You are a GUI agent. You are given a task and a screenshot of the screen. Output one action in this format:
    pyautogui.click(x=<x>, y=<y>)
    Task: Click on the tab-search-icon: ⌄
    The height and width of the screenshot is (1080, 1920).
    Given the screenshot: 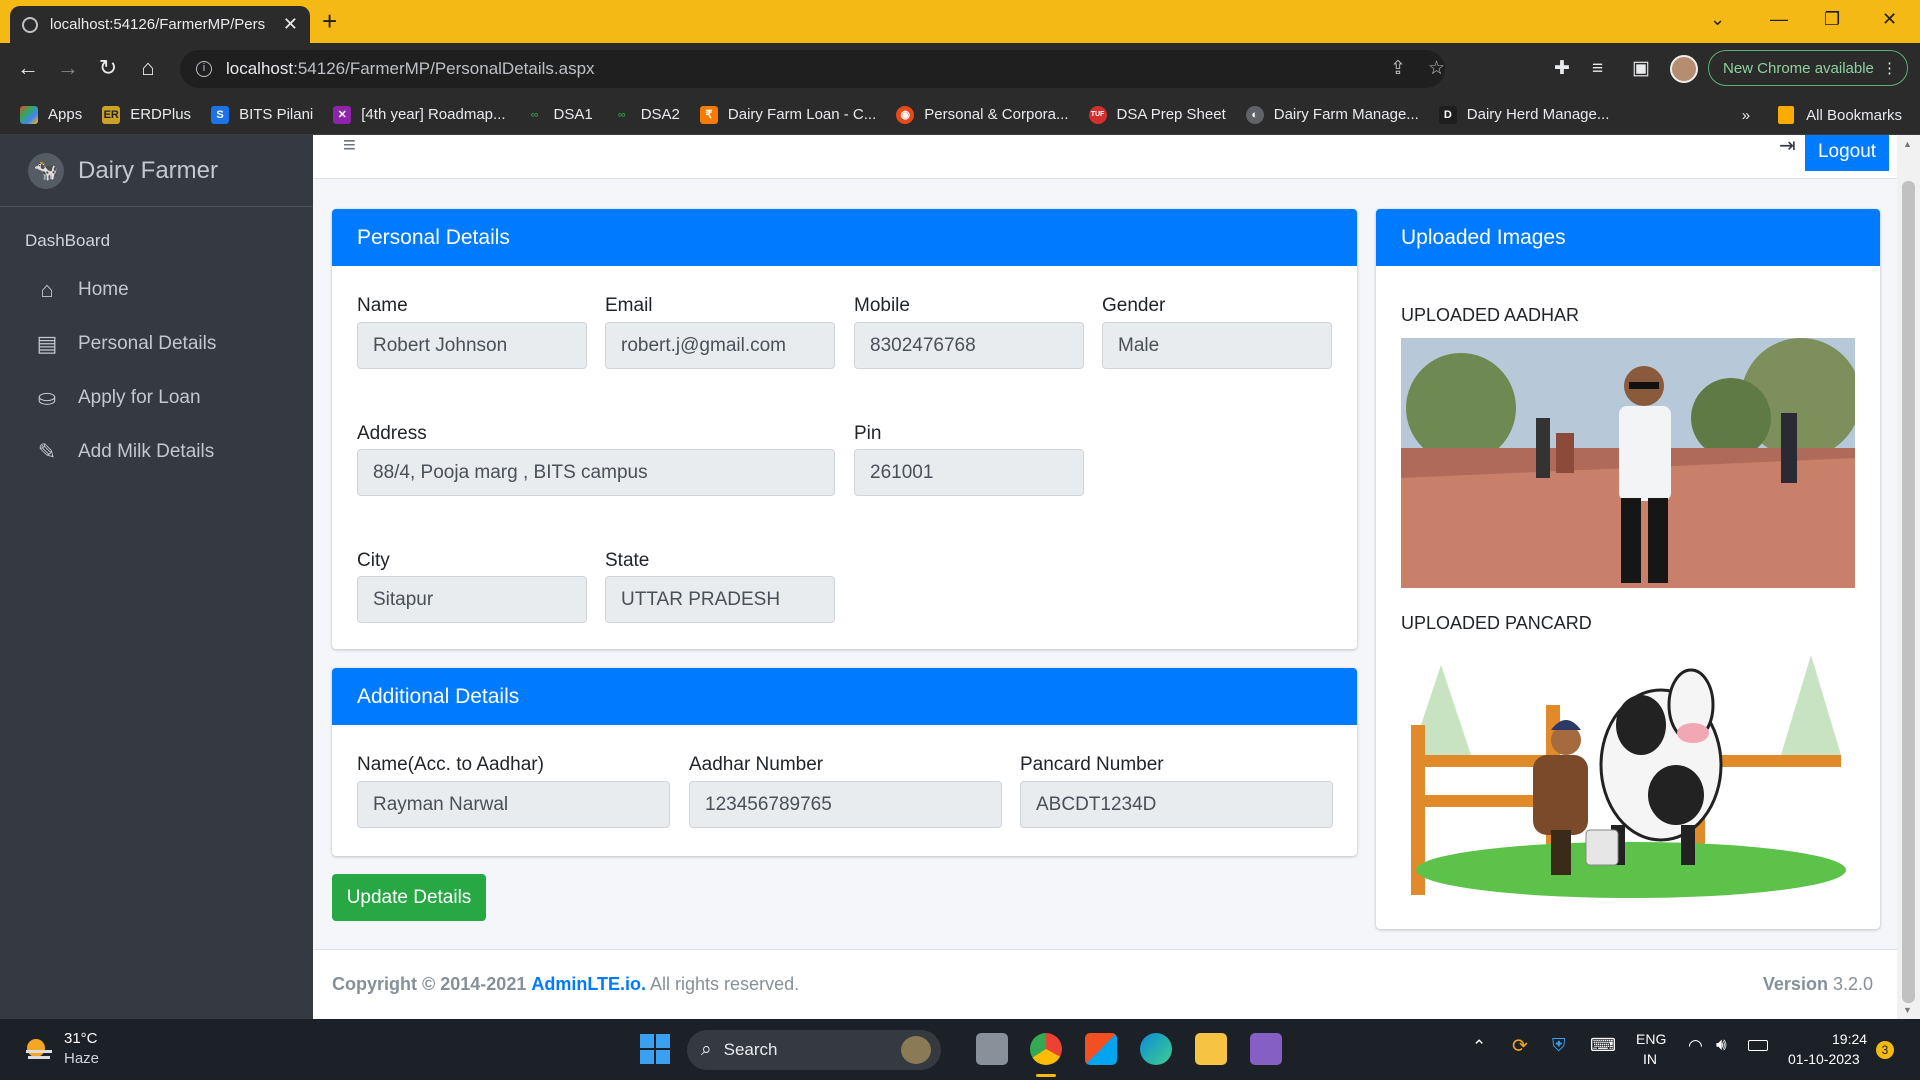 What is the action you would take?
    pyautogui.click(x=1717, y=19)
    